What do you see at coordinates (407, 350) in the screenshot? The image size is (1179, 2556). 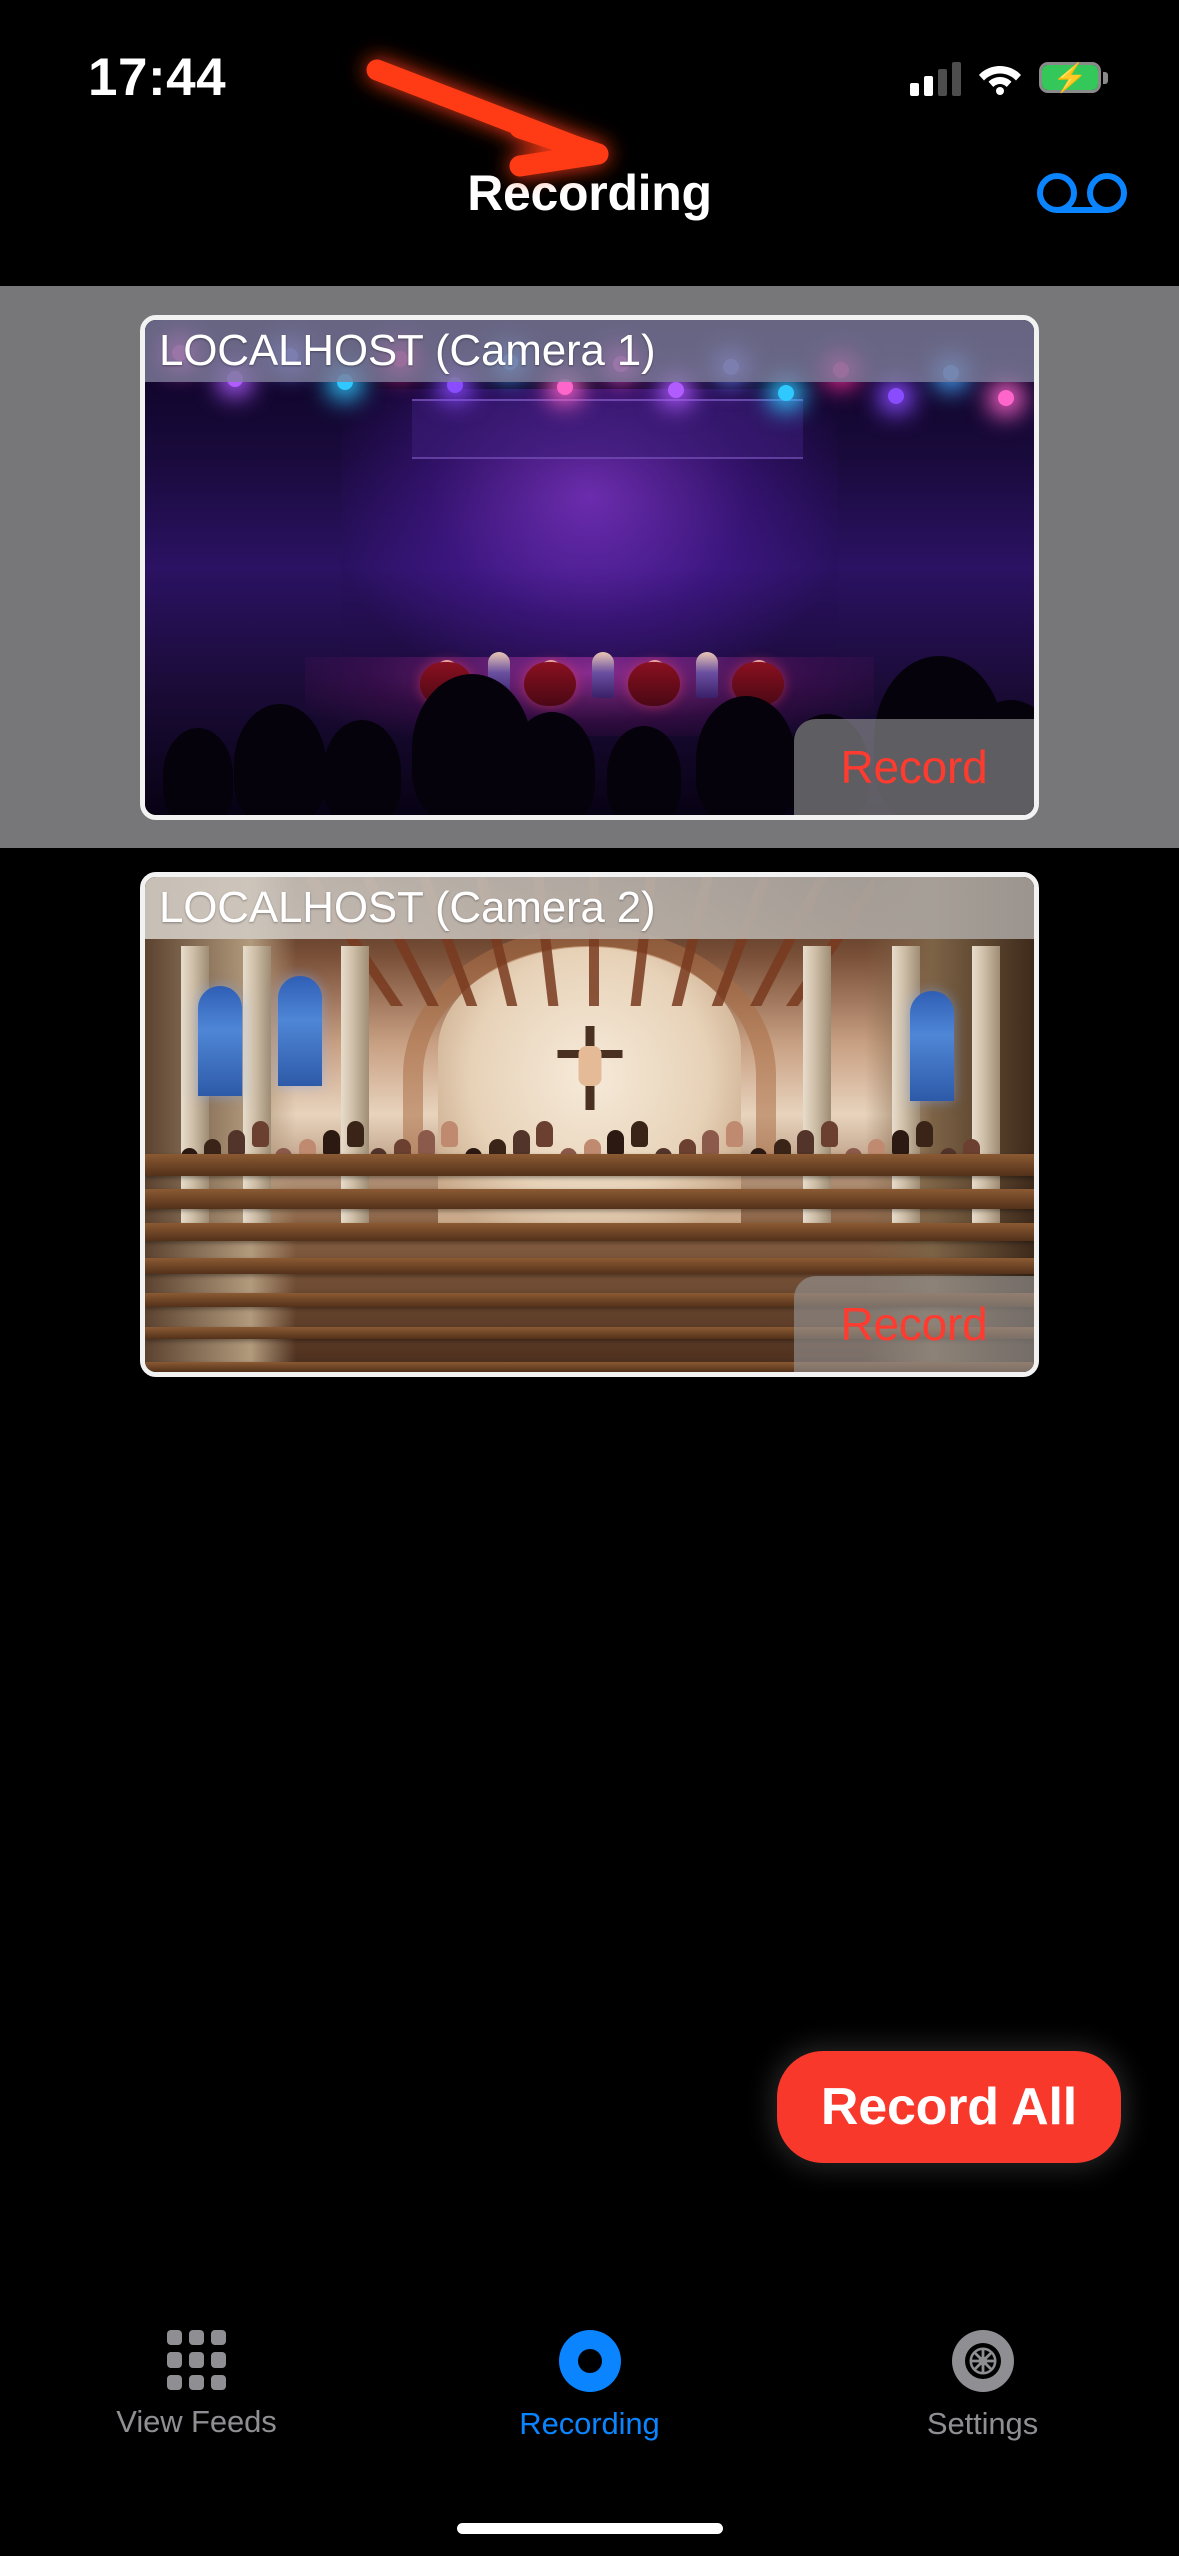 I see `camera-name-label: LOCALHOST (Camera 1)` at bounding box center [407, 350].